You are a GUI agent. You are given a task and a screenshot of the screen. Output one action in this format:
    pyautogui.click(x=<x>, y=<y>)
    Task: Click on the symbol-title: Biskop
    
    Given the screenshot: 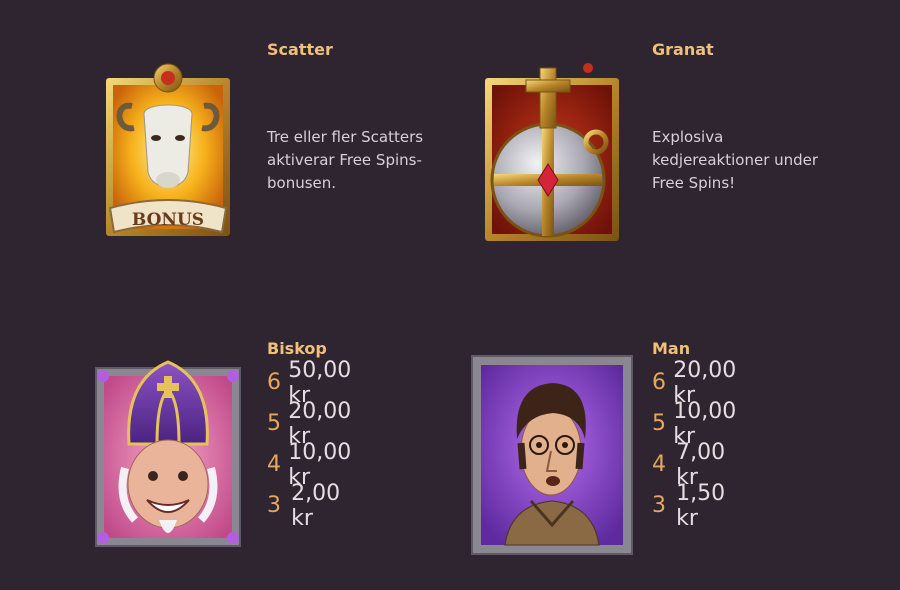 What is the action you would take?
    pyautogui.click(x=297, y=348)
    